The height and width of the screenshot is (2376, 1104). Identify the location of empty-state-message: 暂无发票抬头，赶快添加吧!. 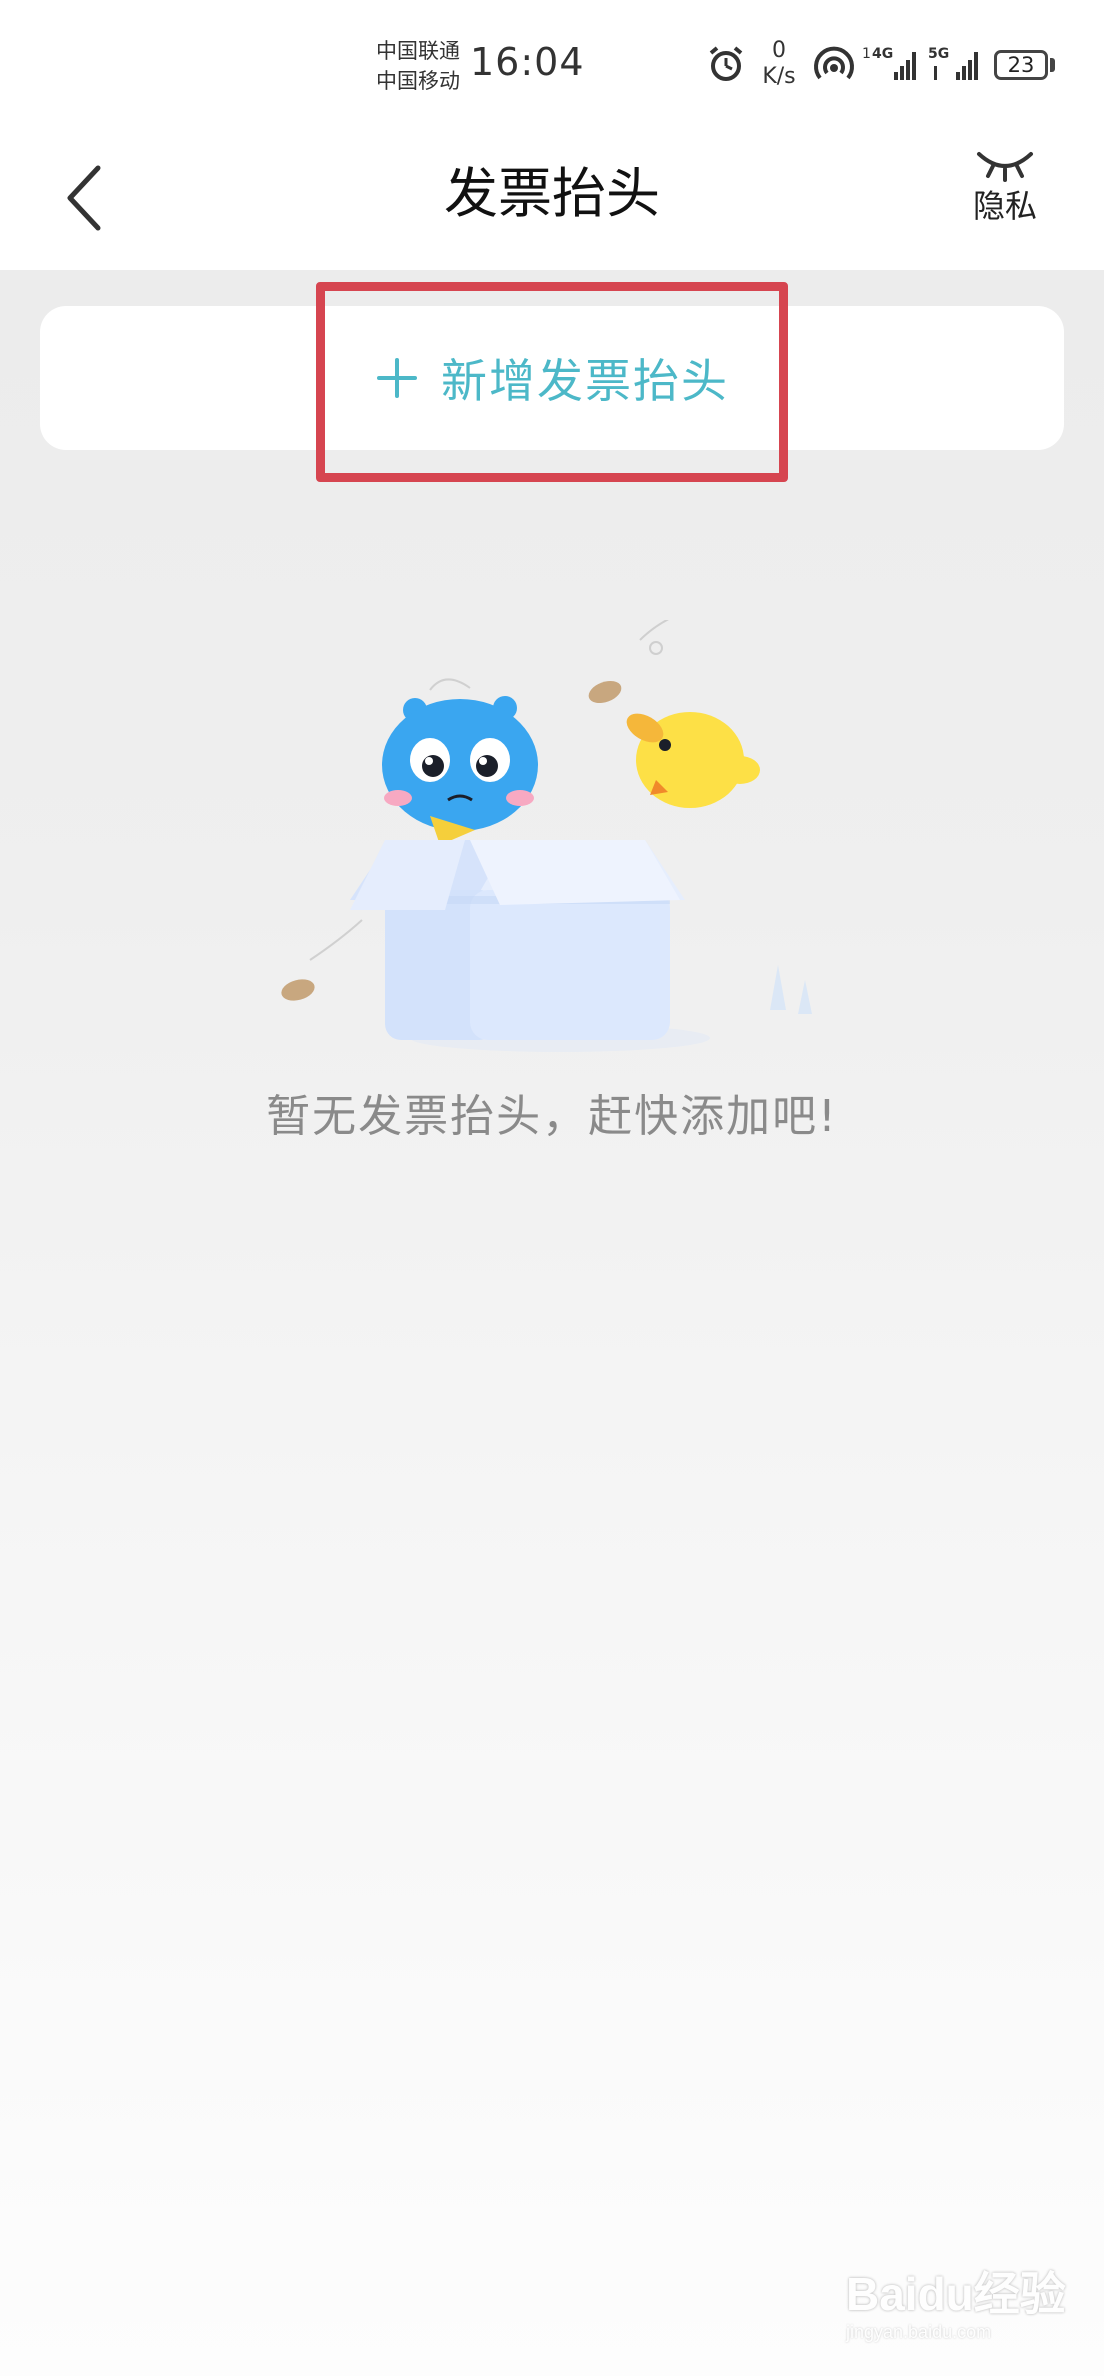
(552, 1116).